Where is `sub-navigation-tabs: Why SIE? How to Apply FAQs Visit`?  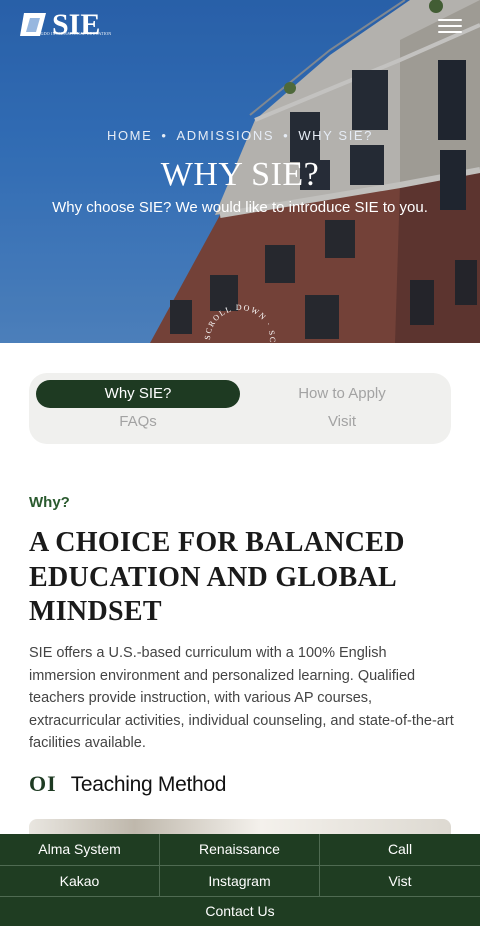
sub-navigation-tabs: Why SIE? How to Apply FAQs Visit is located at coordinates (240, 408).